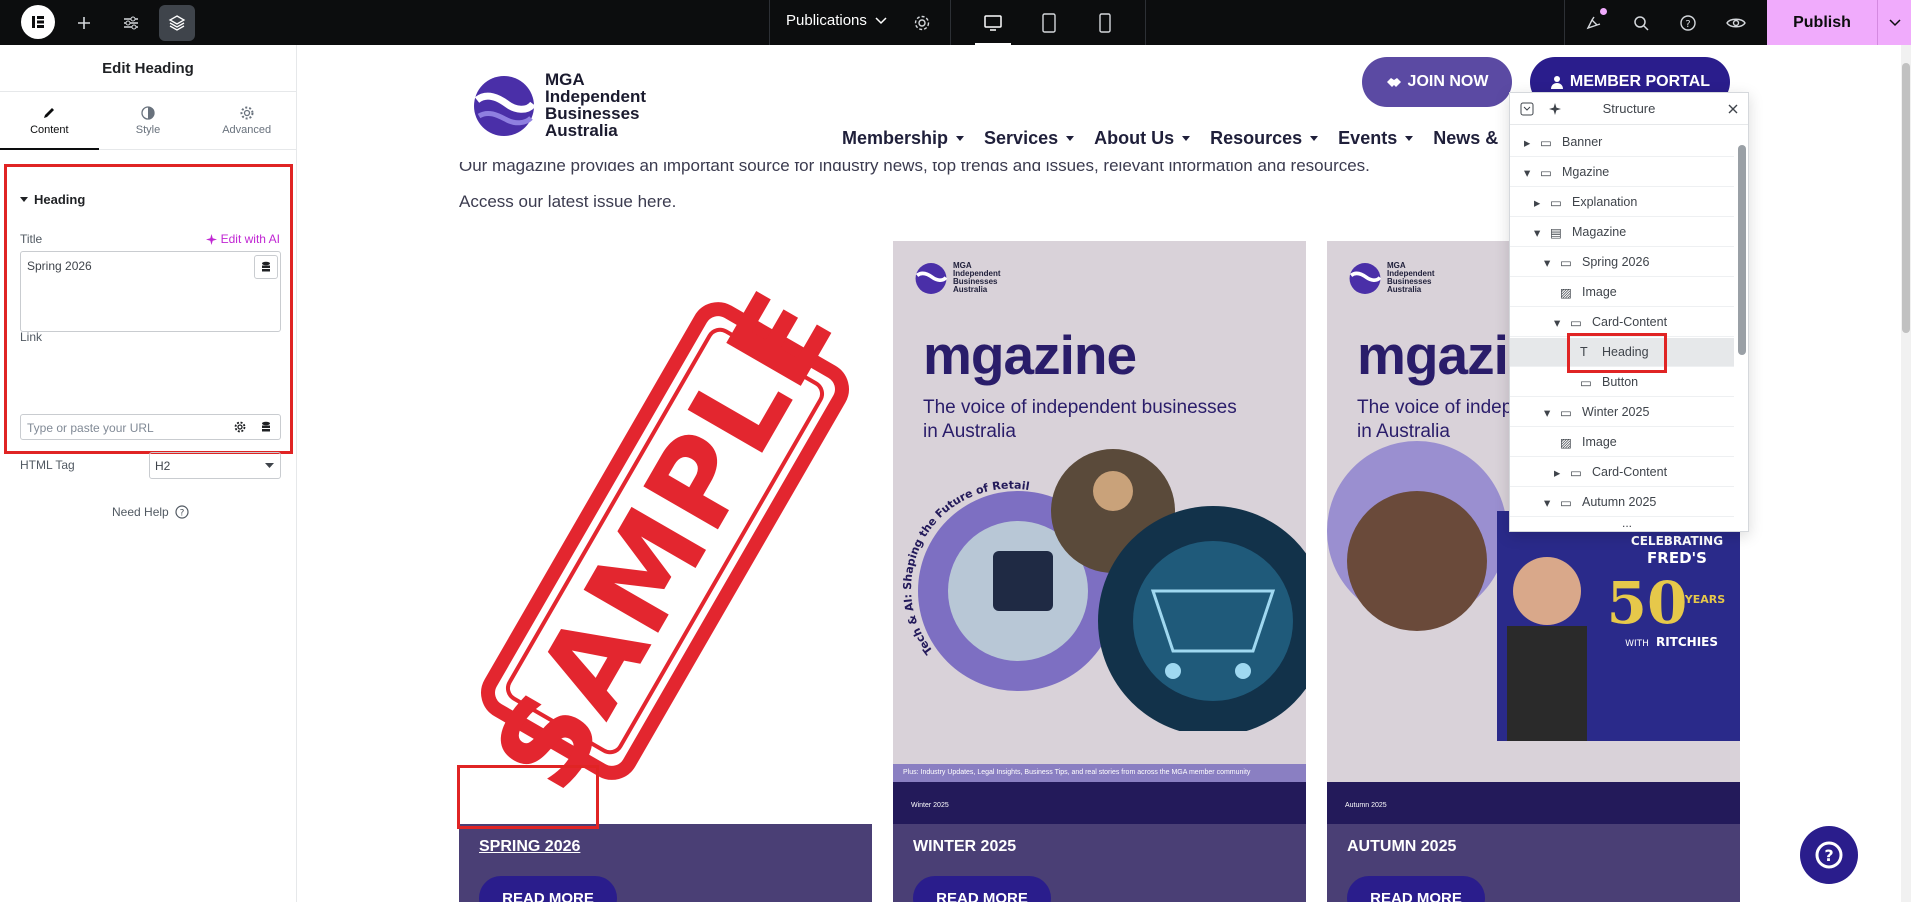  What do you see at coordinates (38, 22) in the screenshot?
I see `elementor-logo-icon` at bounding box center [38, 22].